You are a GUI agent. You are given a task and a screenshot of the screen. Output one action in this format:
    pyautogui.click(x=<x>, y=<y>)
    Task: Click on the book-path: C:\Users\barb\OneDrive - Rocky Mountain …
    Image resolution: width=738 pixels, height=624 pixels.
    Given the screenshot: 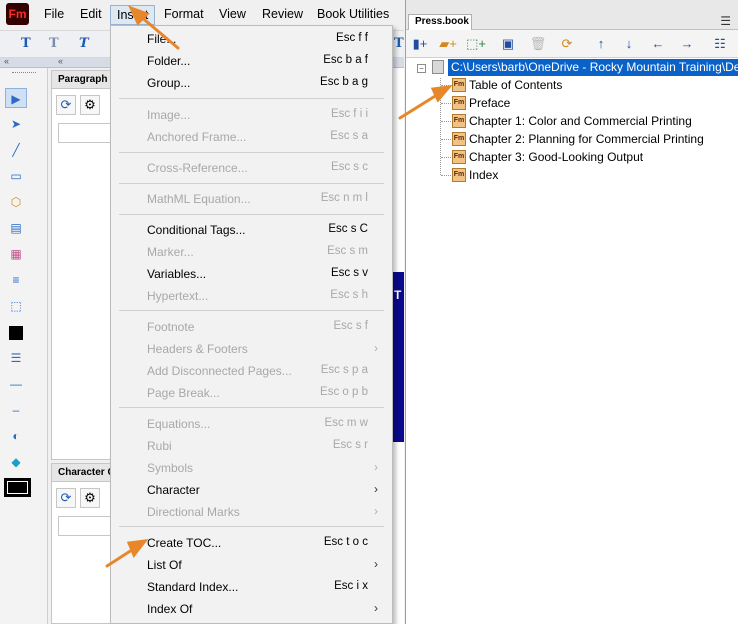 What is the action you would take?
    pyautogui.click(x=593, y=67)
    